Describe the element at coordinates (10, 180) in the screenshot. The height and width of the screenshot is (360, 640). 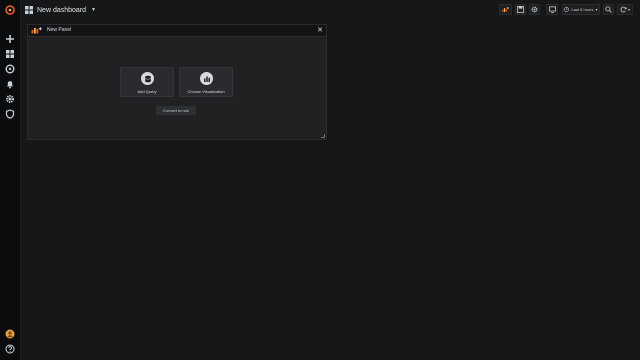
I see `sidebar` at that location.